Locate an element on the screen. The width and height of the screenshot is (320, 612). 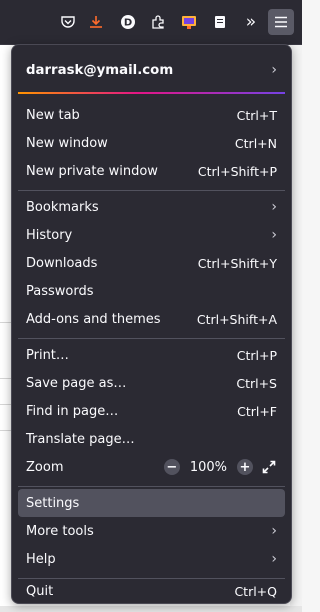
shortcut-label: Ctrl+N is located at coordinates (255, 143).